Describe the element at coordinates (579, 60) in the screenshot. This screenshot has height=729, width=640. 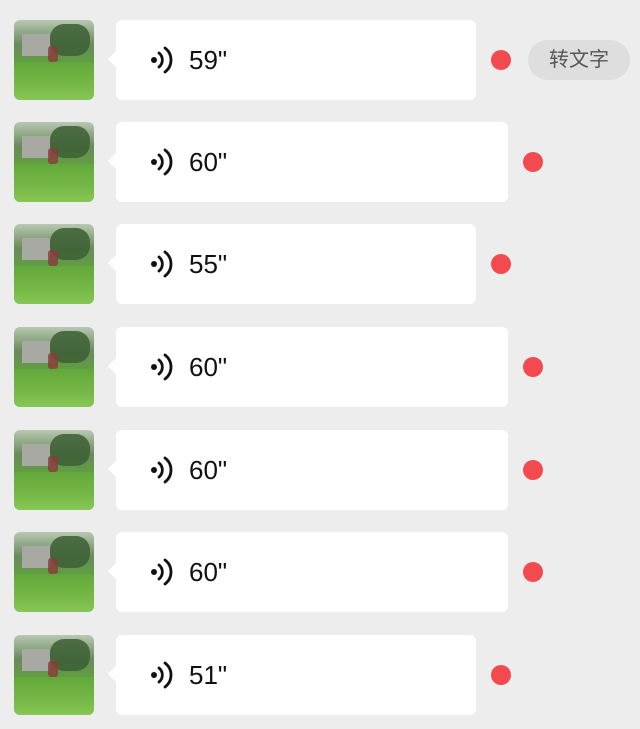
I see `convert-to-text-button: 转文字` at that location.